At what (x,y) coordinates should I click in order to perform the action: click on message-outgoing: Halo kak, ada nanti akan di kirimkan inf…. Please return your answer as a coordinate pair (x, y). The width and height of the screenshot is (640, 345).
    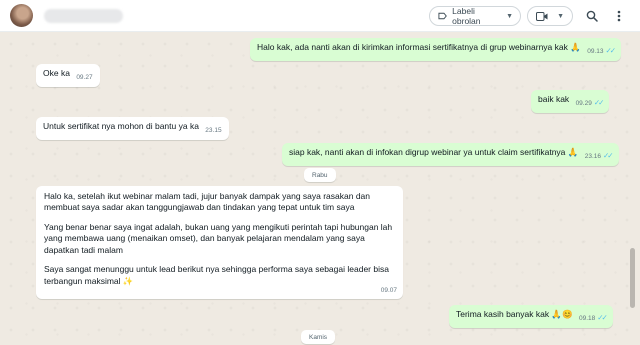
    Looking at the image, I should click on (436, 49).